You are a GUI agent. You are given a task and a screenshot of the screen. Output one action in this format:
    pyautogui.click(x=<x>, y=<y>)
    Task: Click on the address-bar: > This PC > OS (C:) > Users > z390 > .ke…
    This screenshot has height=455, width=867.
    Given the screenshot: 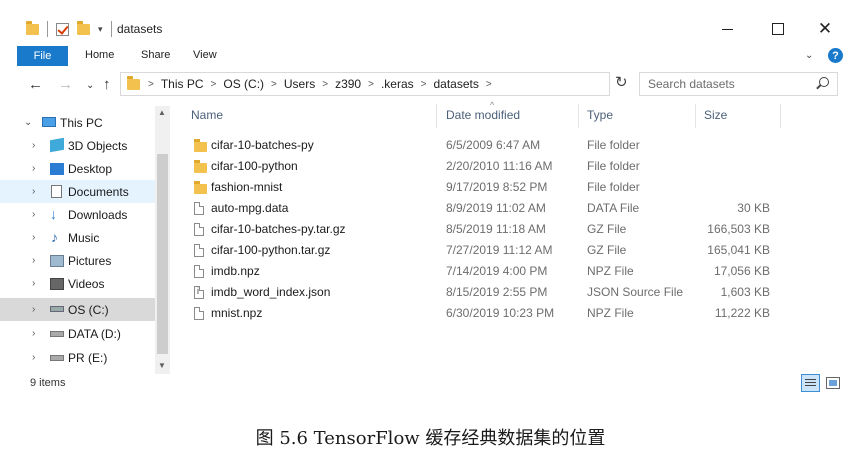 What is the action you would take?
    pyautogui.click(x=365, y=84)
    